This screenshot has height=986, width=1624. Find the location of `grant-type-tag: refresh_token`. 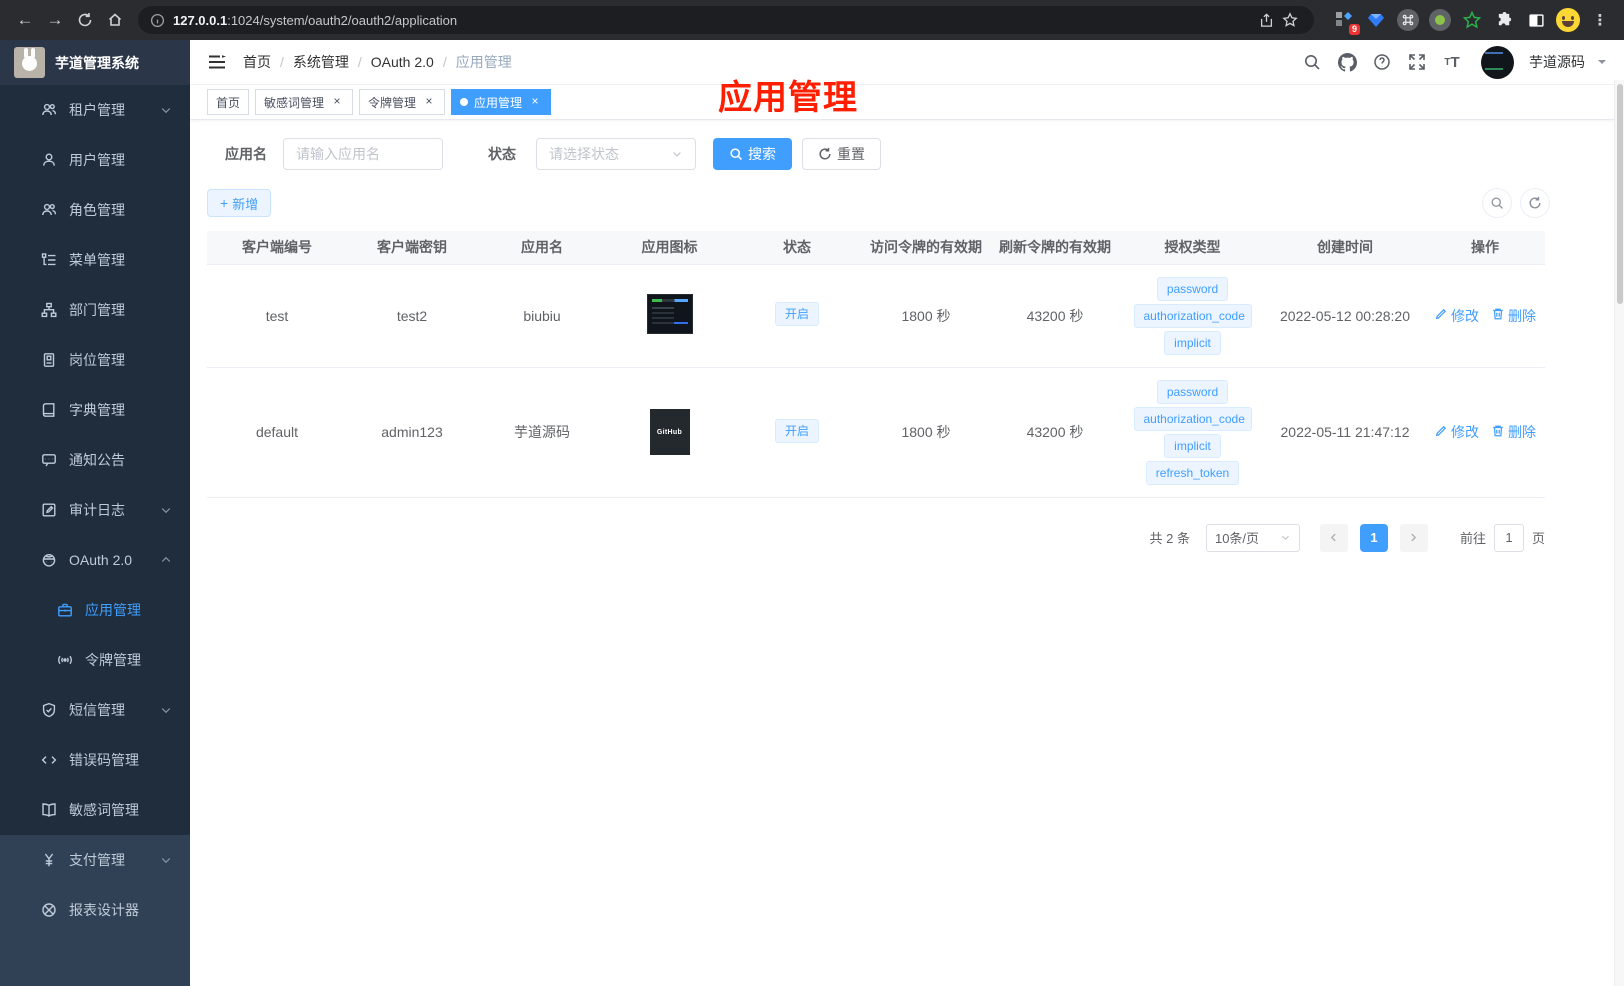

grant-type-tag: refresh_token is located at coordinates (1192, 472).